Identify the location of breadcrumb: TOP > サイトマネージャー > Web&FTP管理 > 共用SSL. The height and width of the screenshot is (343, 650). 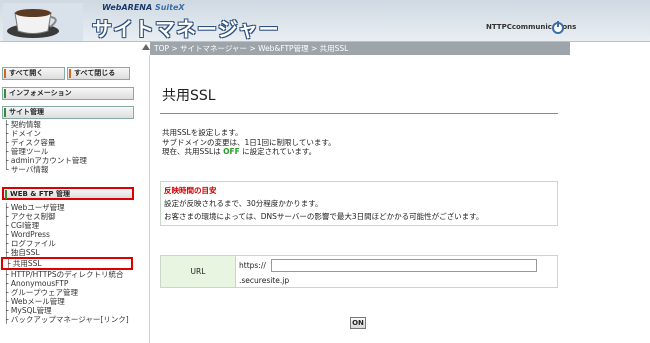
(360, 48).